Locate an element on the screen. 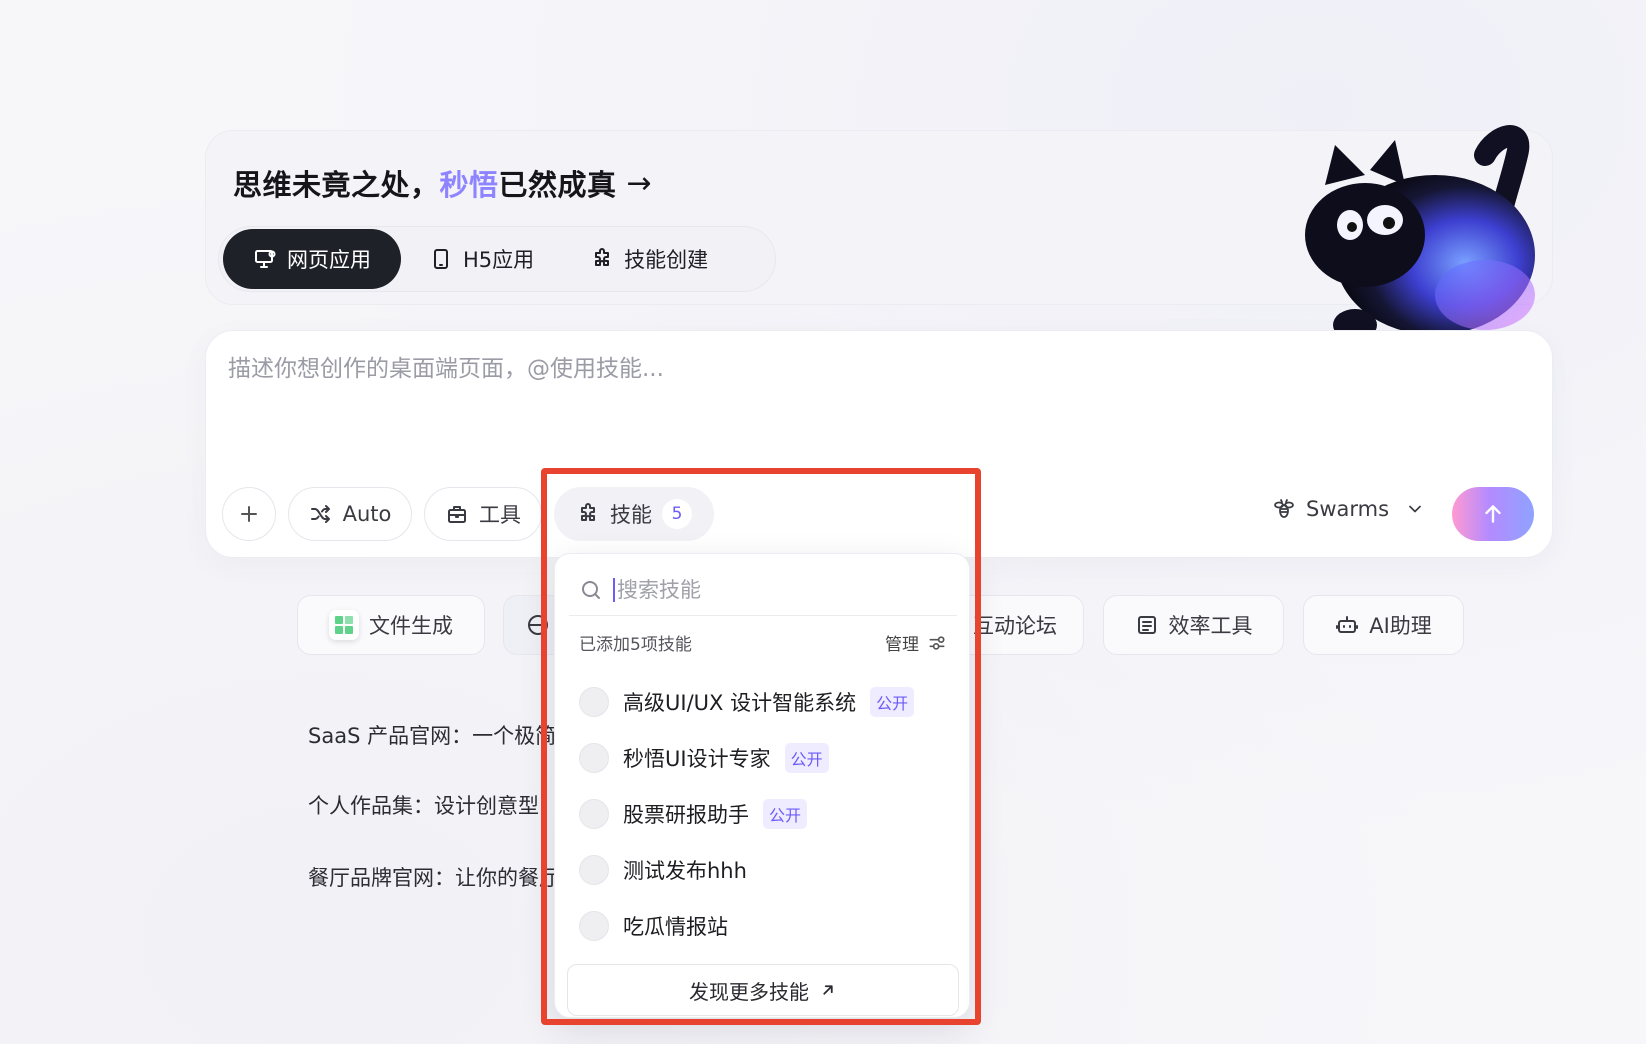 The image size is (1646, 1044). plus-icon is located at coordinates (249, 514).